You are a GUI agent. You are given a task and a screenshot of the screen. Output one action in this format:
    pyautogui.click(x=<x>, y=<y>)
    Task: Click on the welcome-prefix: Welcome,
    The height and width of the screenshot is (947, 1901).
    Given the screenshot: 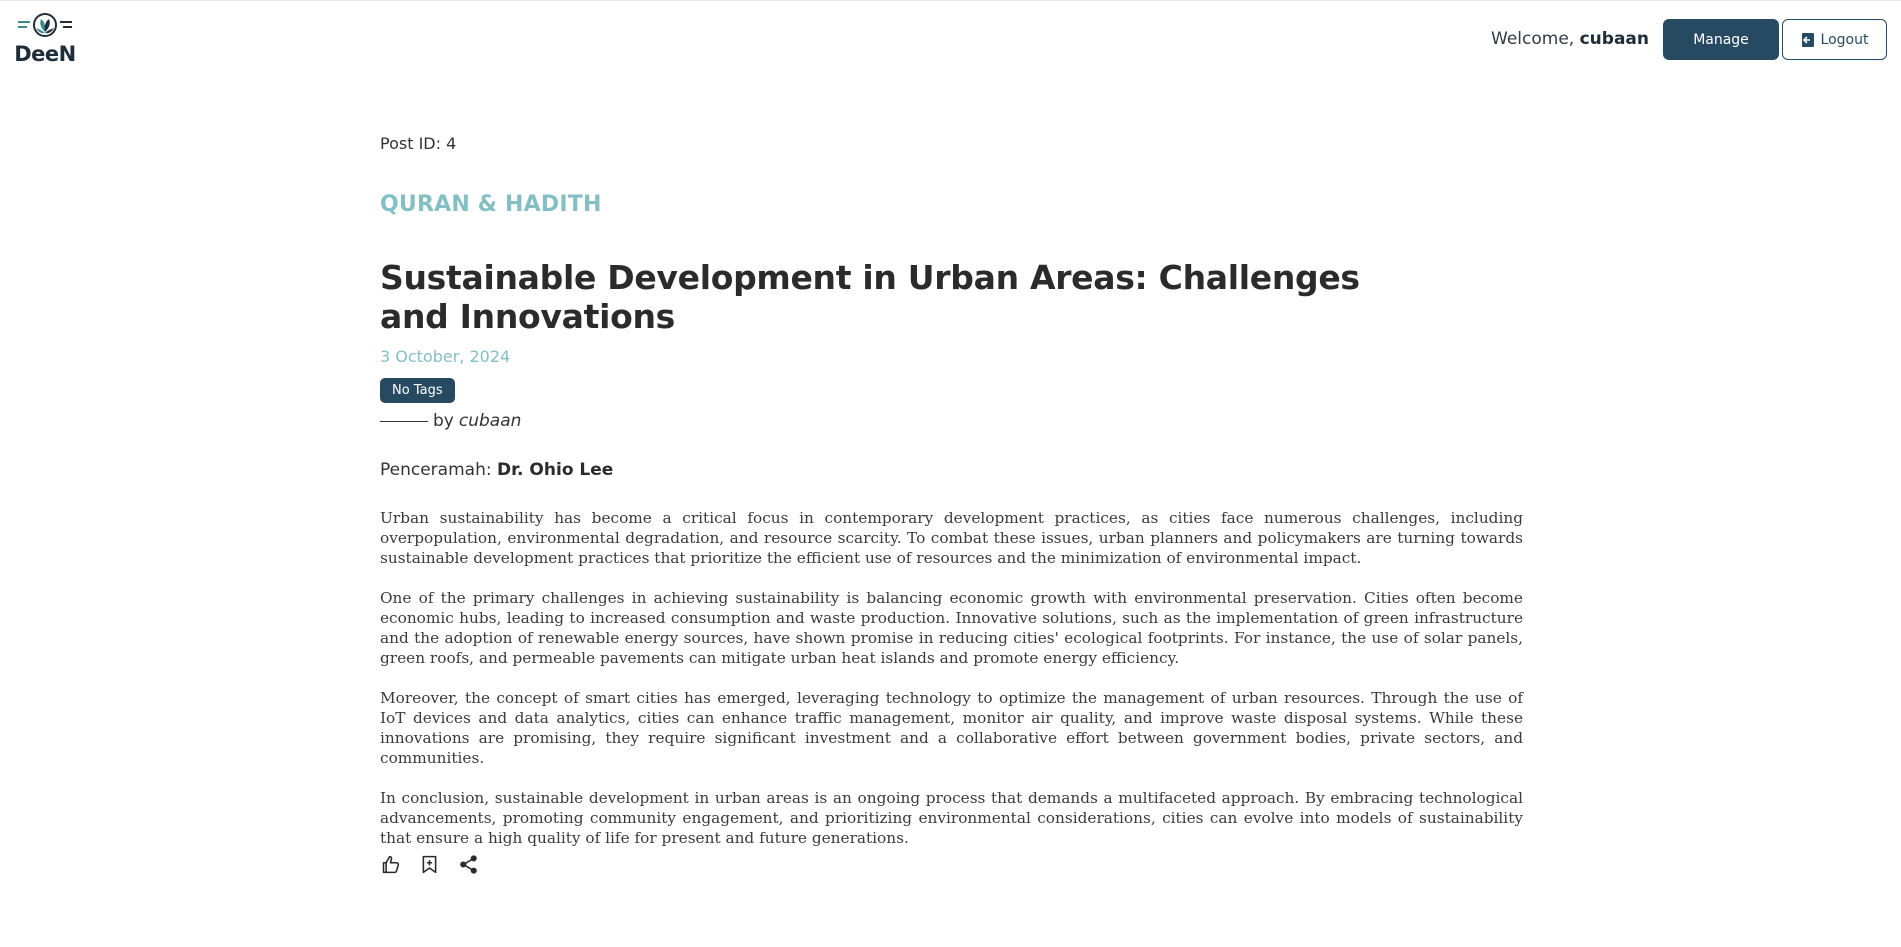 What is the action you would take?
    pyautogui.click(x=1535, y=39)
    